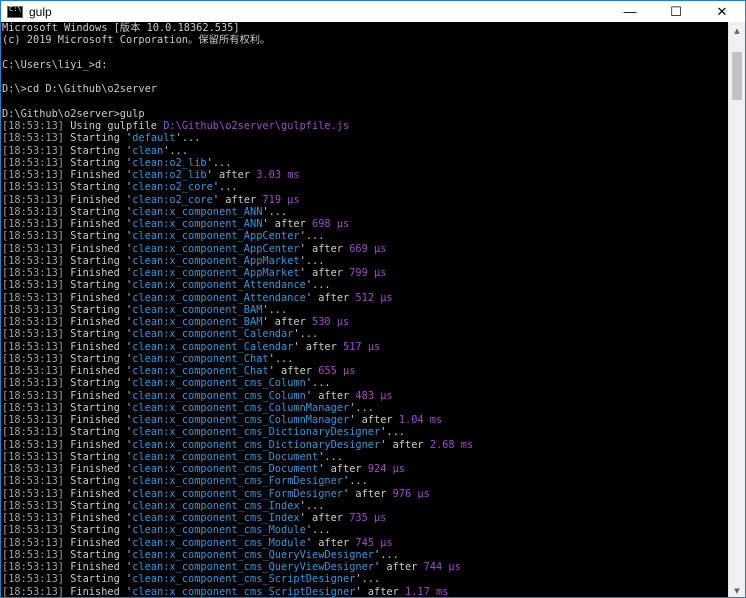 The image size is (746, 598). Describe the element at coordinates (197, 309) in the screenshot. I see `log-task-name: clean:x_component_BAM` at that location.